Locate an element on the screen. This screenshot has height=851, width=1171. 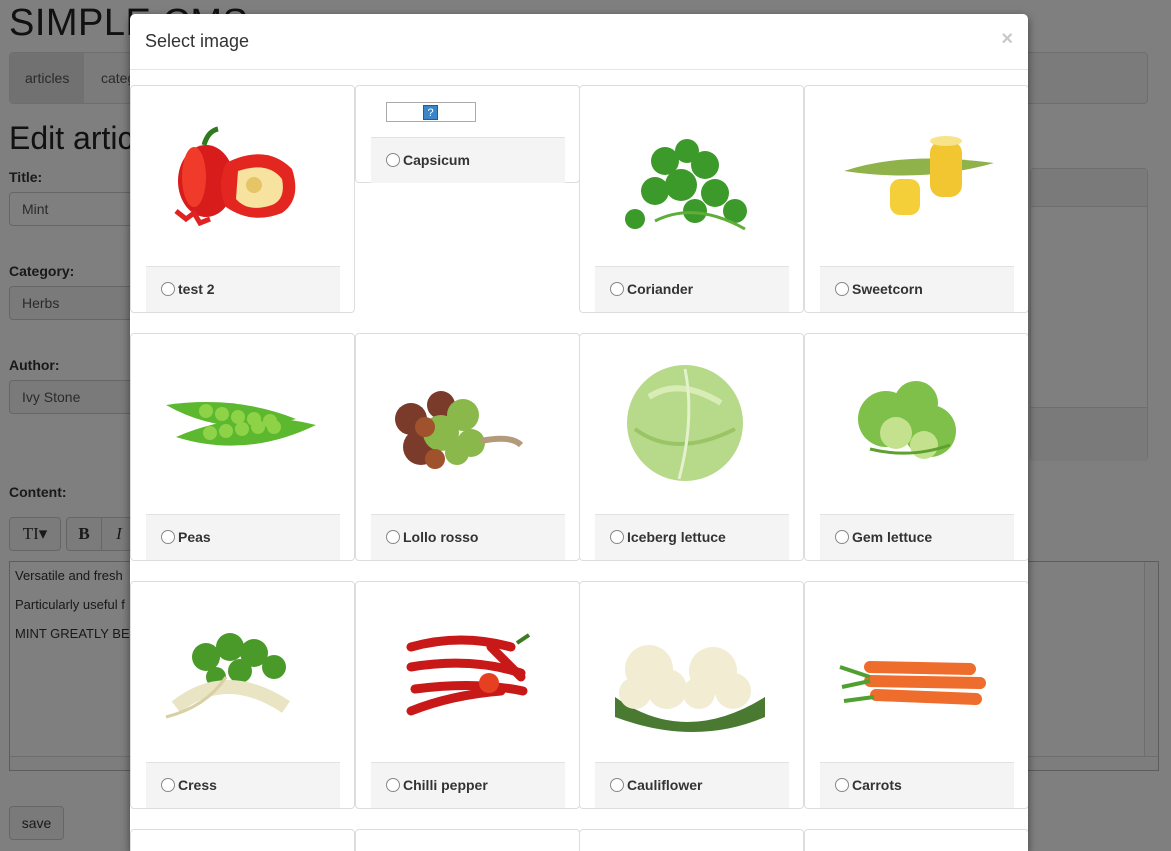
sweetcorn-image is located at coordinates (919, 175).